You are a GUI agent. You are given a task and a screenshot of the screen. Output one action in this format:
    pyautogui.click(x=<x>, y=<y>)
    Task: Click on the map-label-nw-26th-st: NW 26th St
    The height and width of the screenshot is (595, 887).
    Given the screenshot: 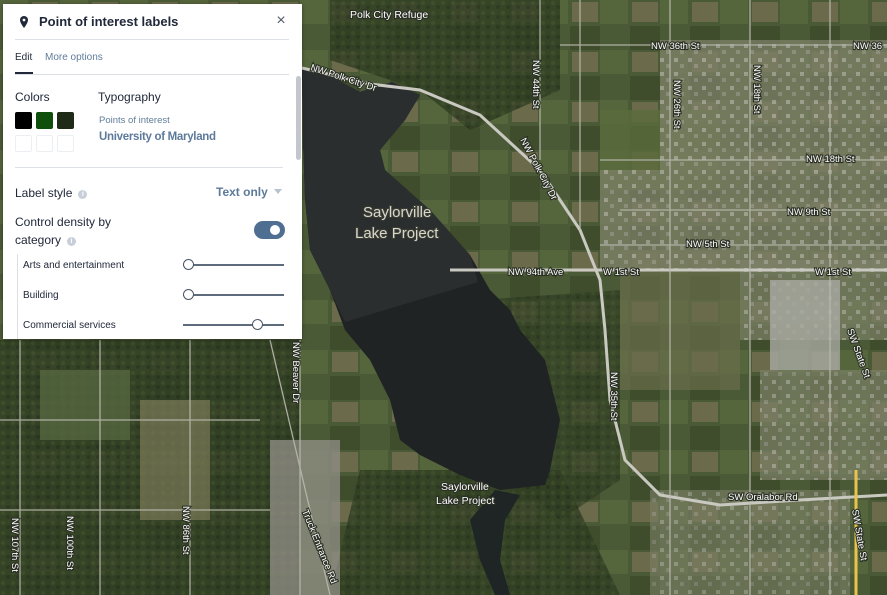 What is the action you would take?
    pyautogui.click(x=676, y=104)
    